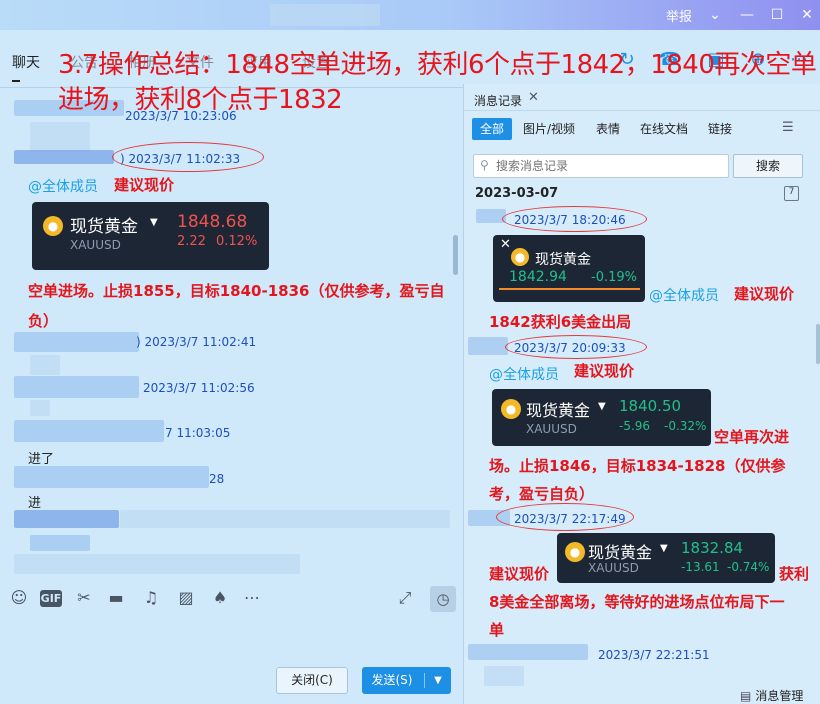 This screenshot has height=704, width=820. Describe the element at coordinates (715, 15) in the screenshot. I see `chevron-down-icon: ⌄` at that location.